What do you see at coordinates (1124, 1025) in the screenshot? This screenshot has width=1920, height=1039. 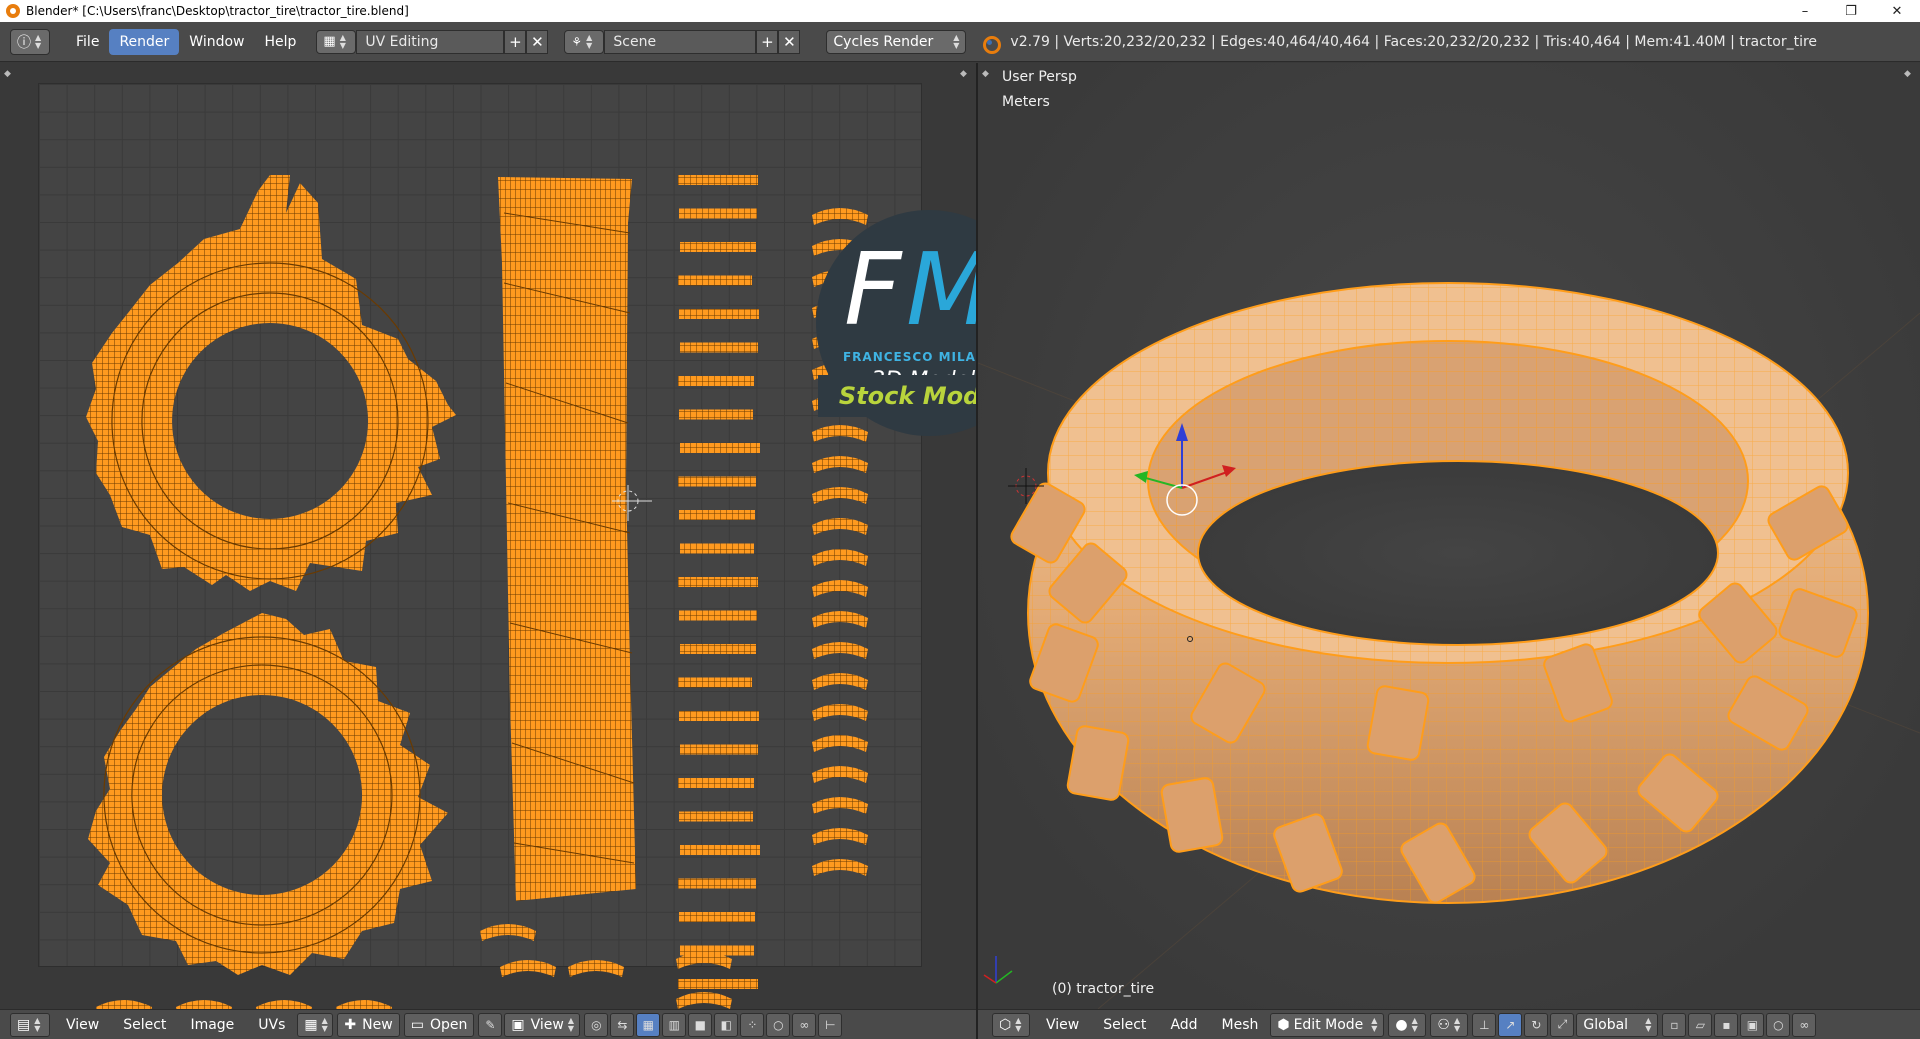 I see `vp-menu-select: Select` at bounding box center [1124, 1025].